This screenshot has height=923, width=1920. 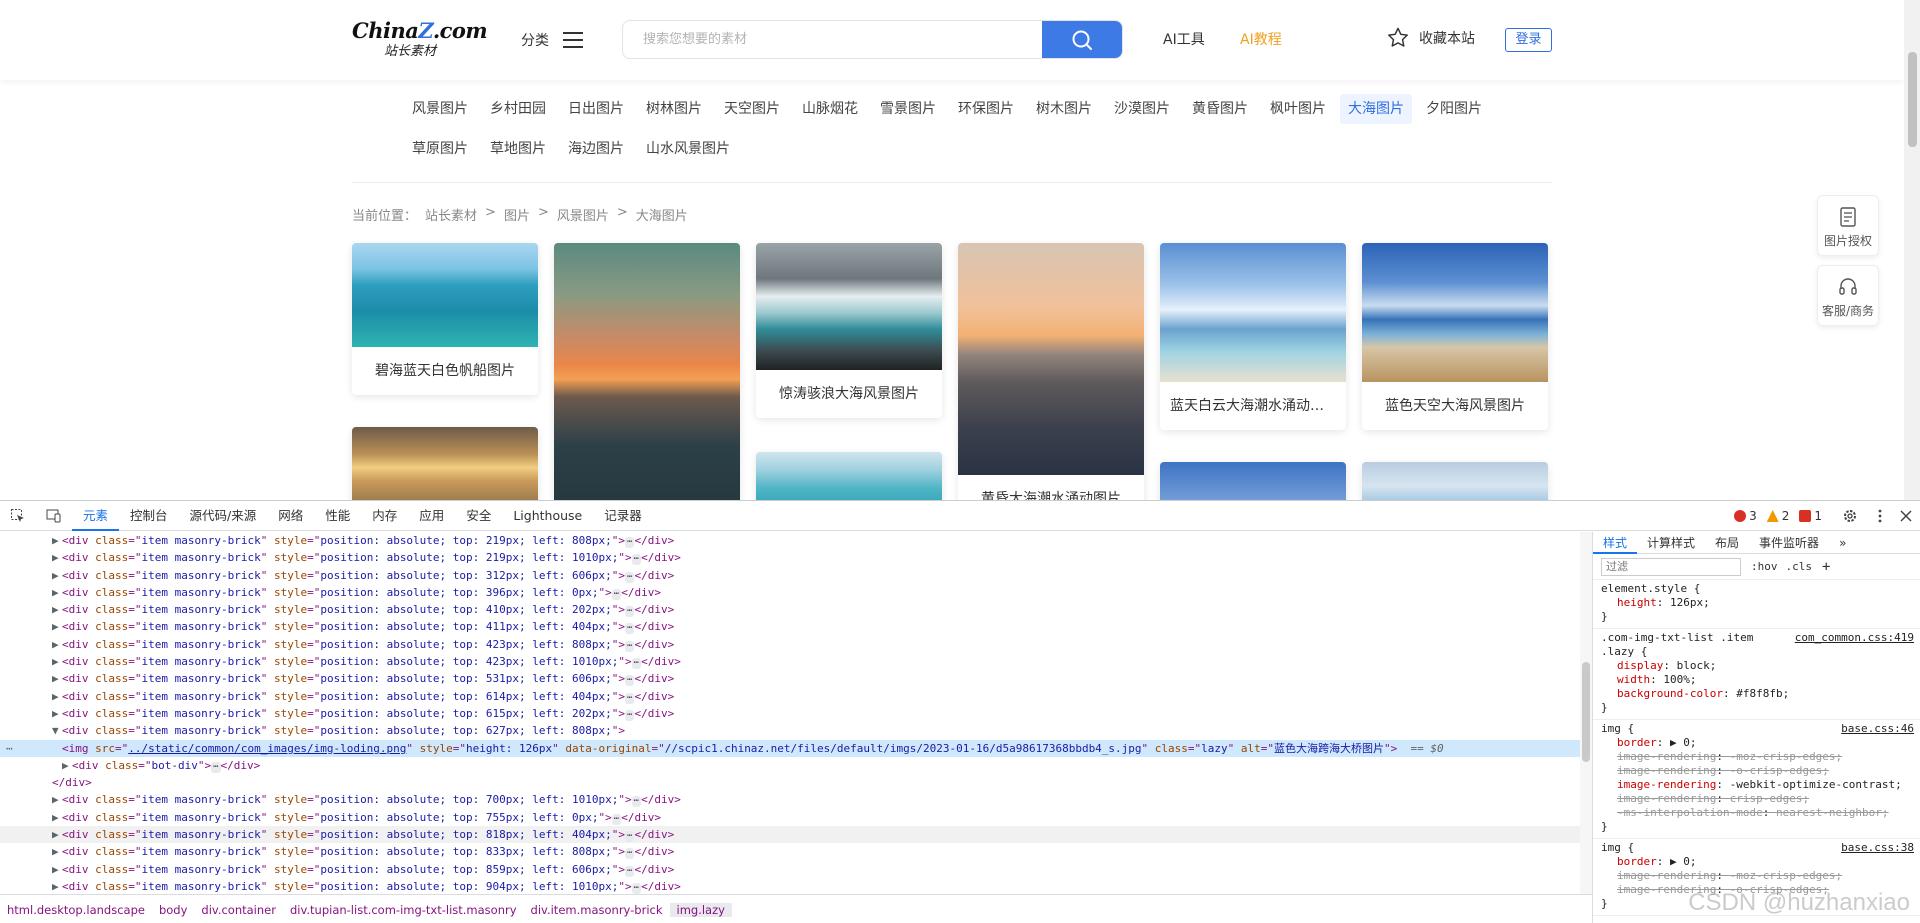 I want to click on css-property: image-rendering: crisp-edges;, so click(x=1756, y=799).